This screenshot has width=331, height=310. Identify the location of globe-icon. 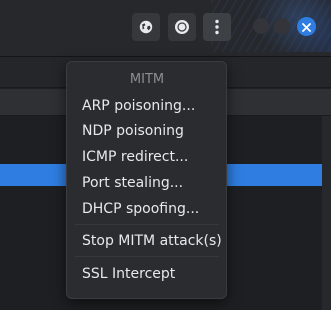
(146, 27).